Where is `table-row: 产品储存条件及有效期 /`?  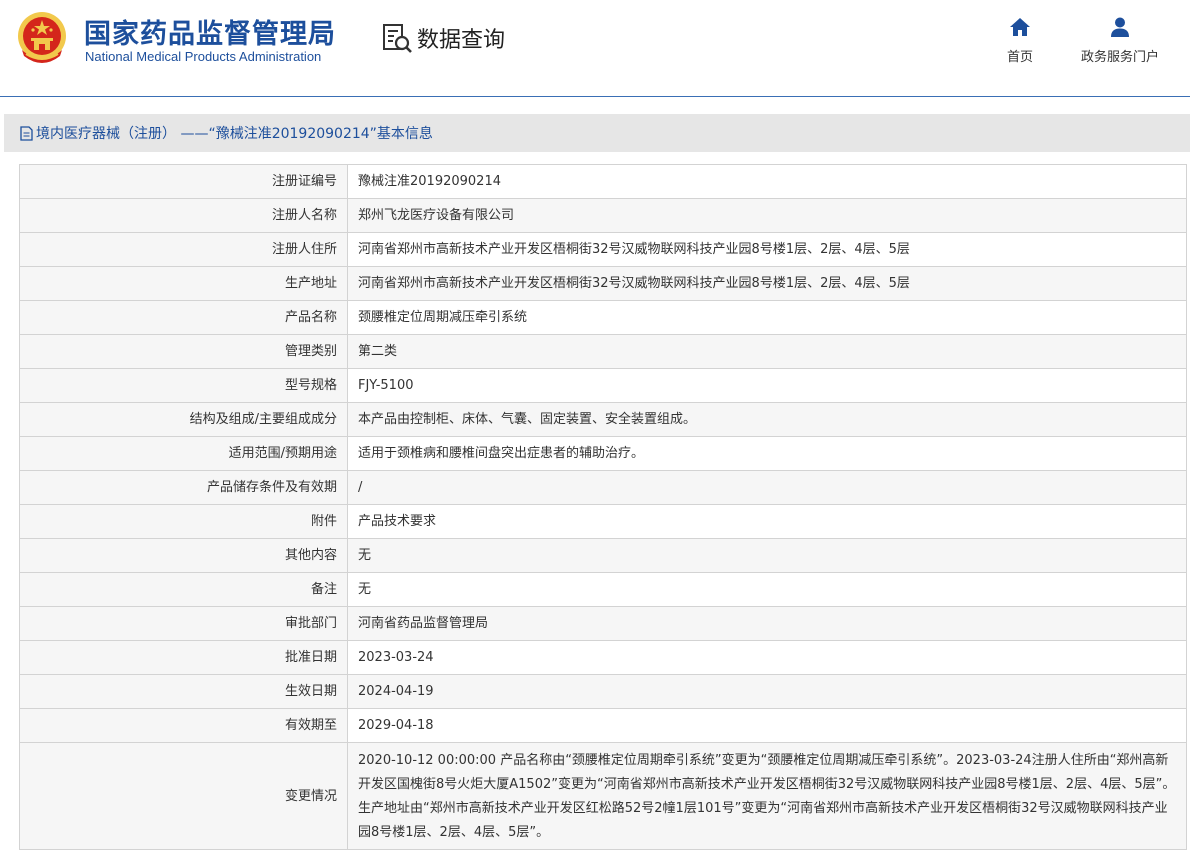
table-row: 产品储存条件及有效期 / is located at coordinates (603, 487).